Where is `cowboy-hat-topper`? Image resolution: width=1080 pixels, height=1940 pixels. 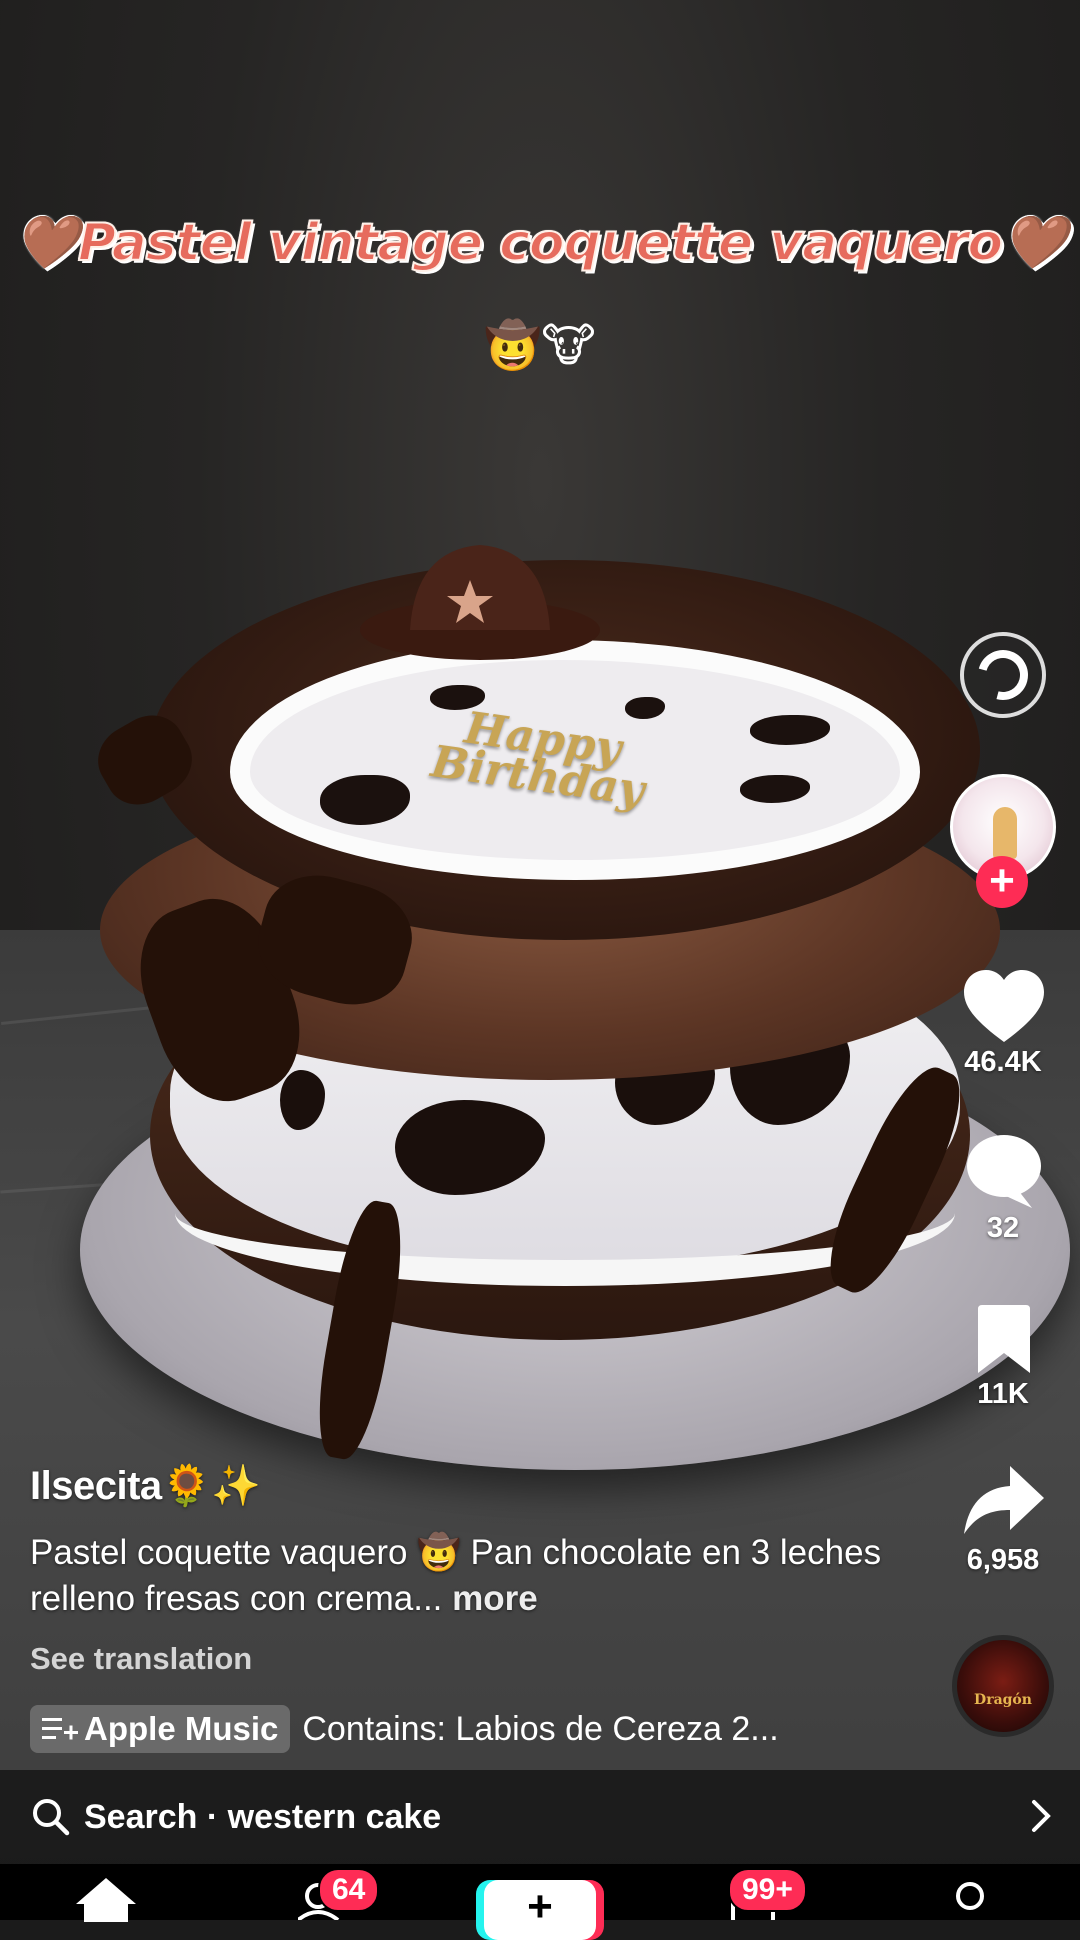
cowboy-hat-topper is located at coordinates (480, 602).